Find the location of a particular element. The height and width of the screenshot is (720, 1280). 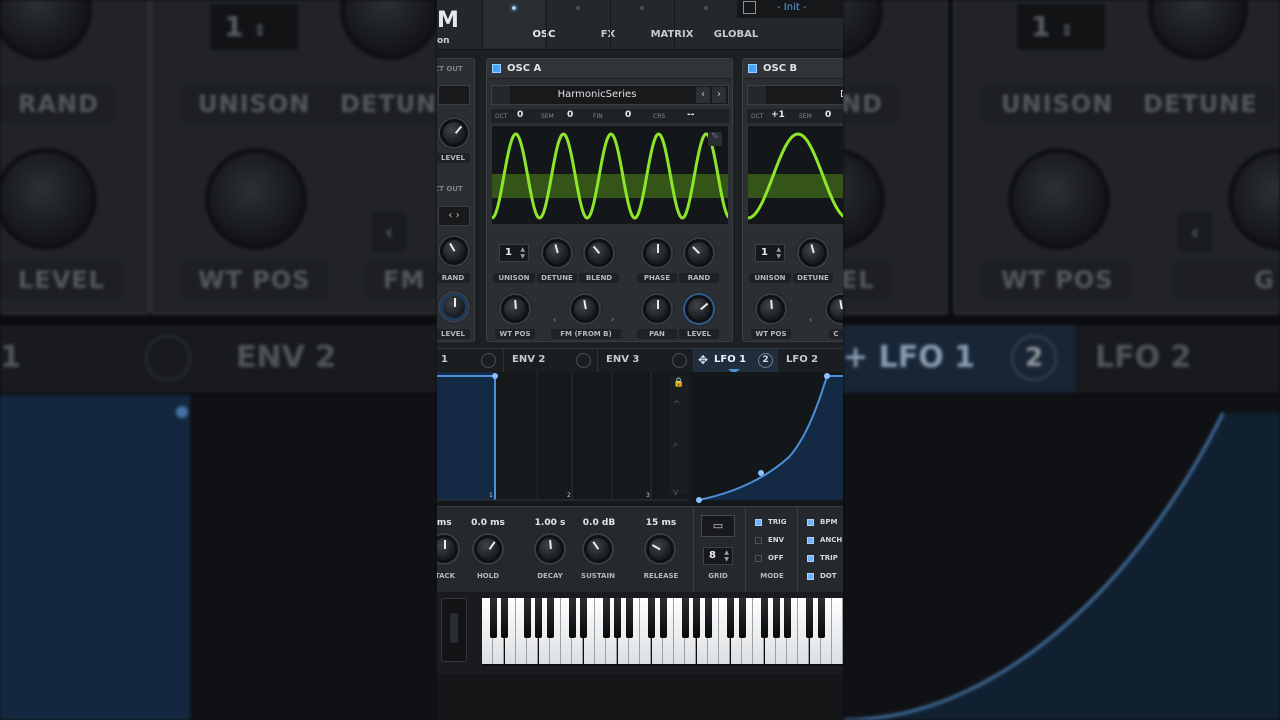

lock-icon: 🔒 is located at coordinates (678, 383).